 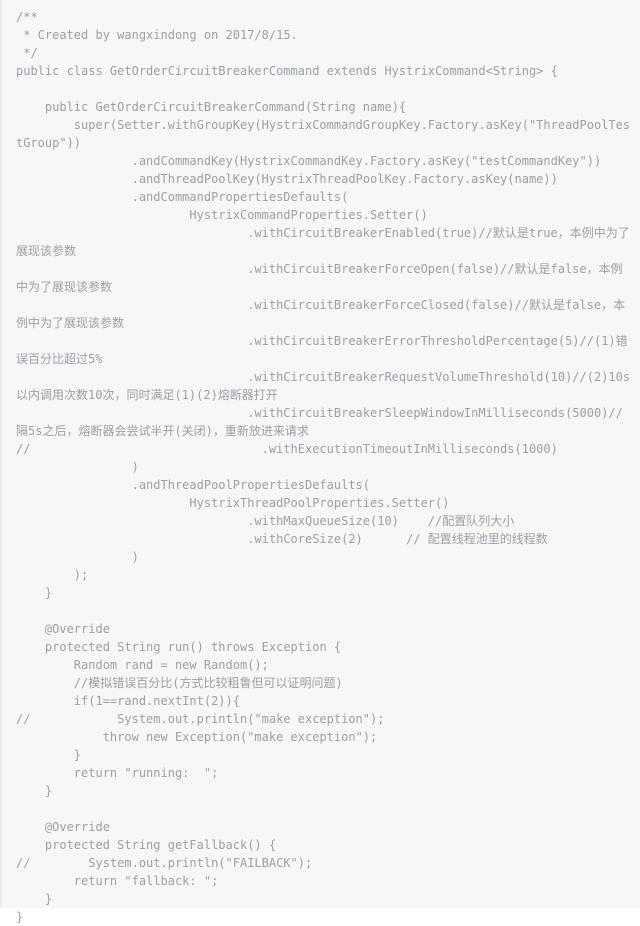 I want to click on code-line: //模拟错误百分比(方式比较粗鲁但可以证明问题), so click(x=179, y=683).